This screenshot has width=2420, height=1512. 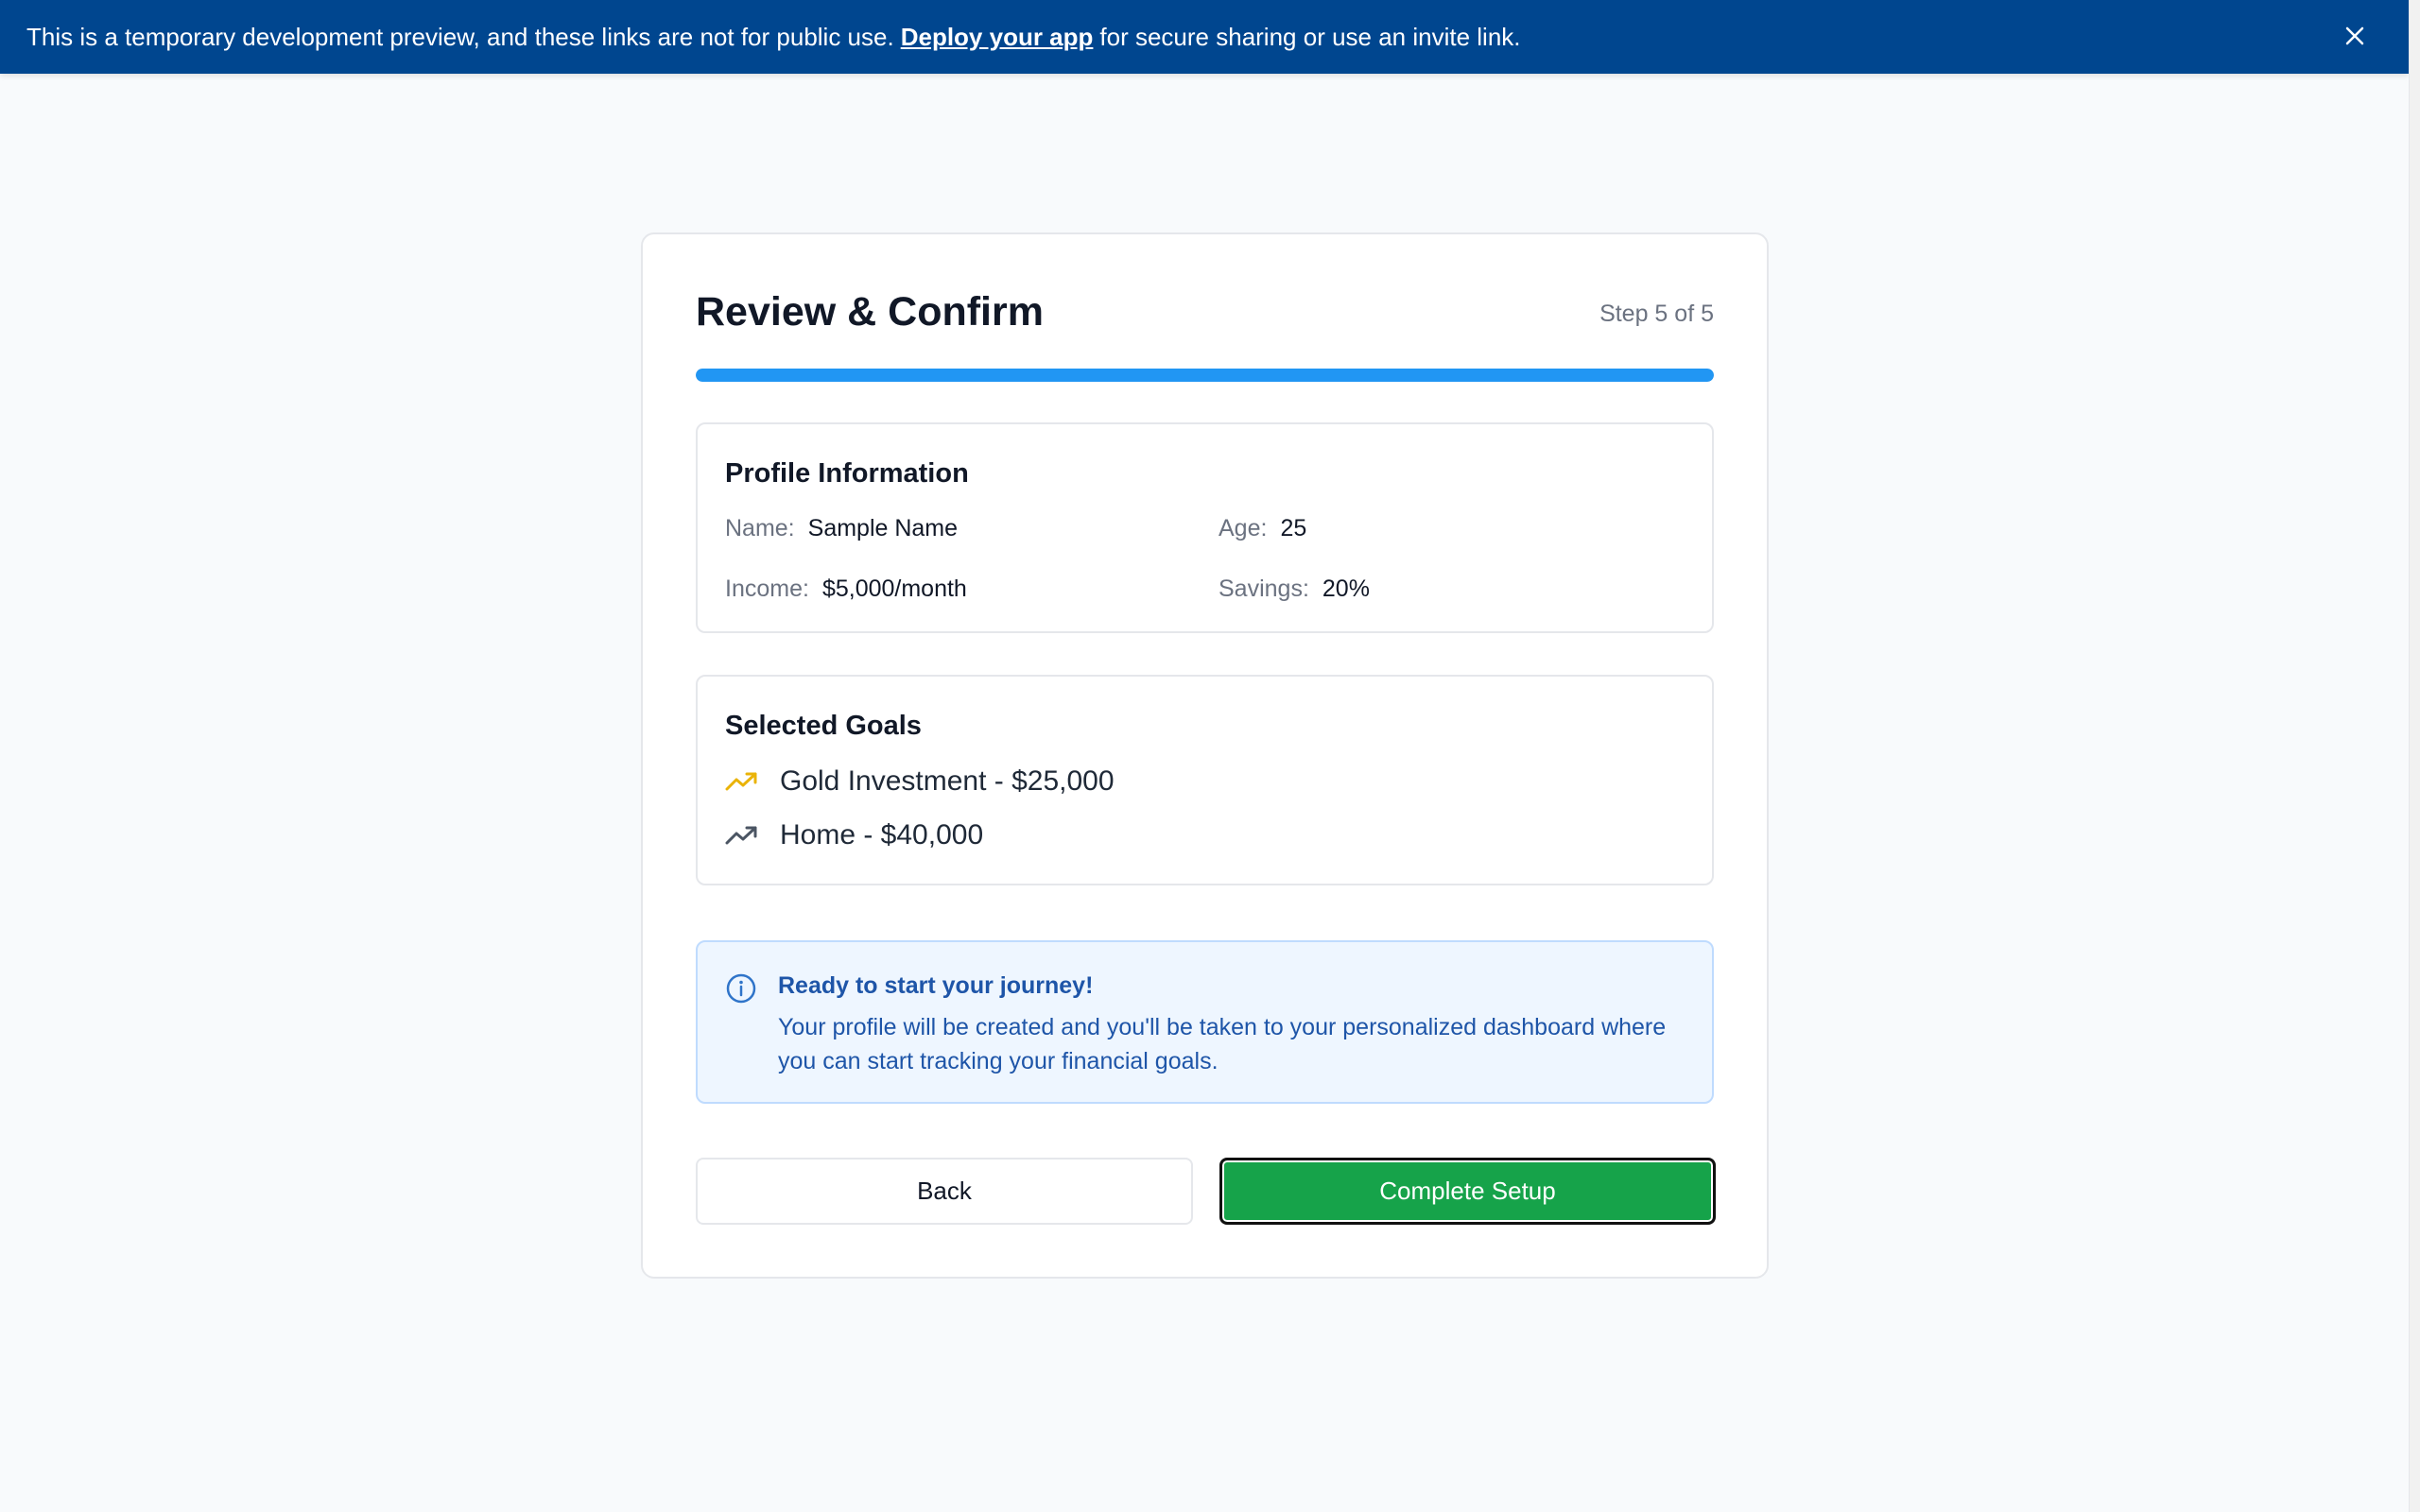 What do you see at coordinates (883, 528) in the screenshot?
I see `field-value: Sample Name` at bounding box center [883, 528].